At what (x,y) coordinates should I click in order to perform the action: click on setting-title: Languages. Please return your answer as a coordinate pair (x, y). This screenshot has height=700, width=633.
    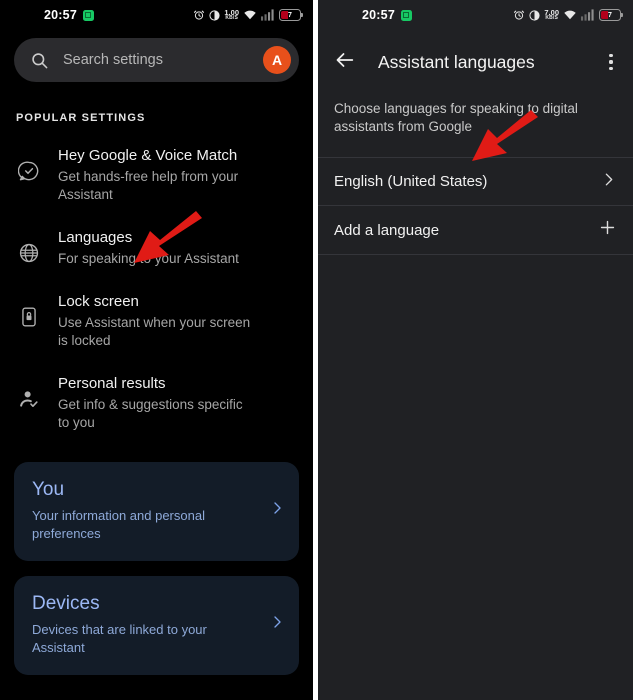
    Looking at the image, I should click on (95, 237).